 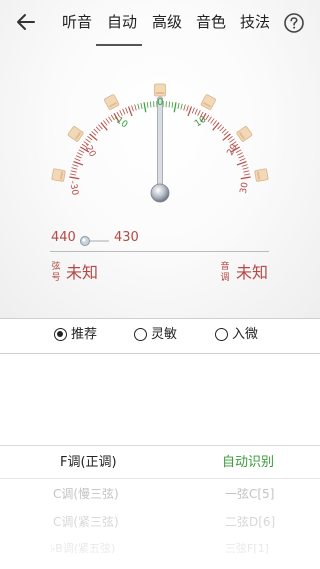 I want to click on sensitivity-modes: 推荐 灵敏 入微, so click(x=160, y=336).